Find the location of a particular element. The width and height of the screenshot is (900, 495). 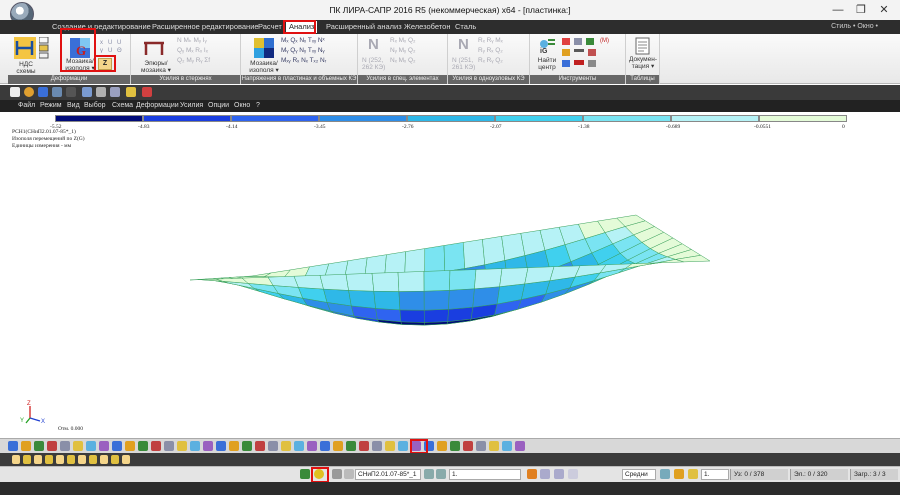

tools-icon-grid: (M) is located at coordinates (591, 53).